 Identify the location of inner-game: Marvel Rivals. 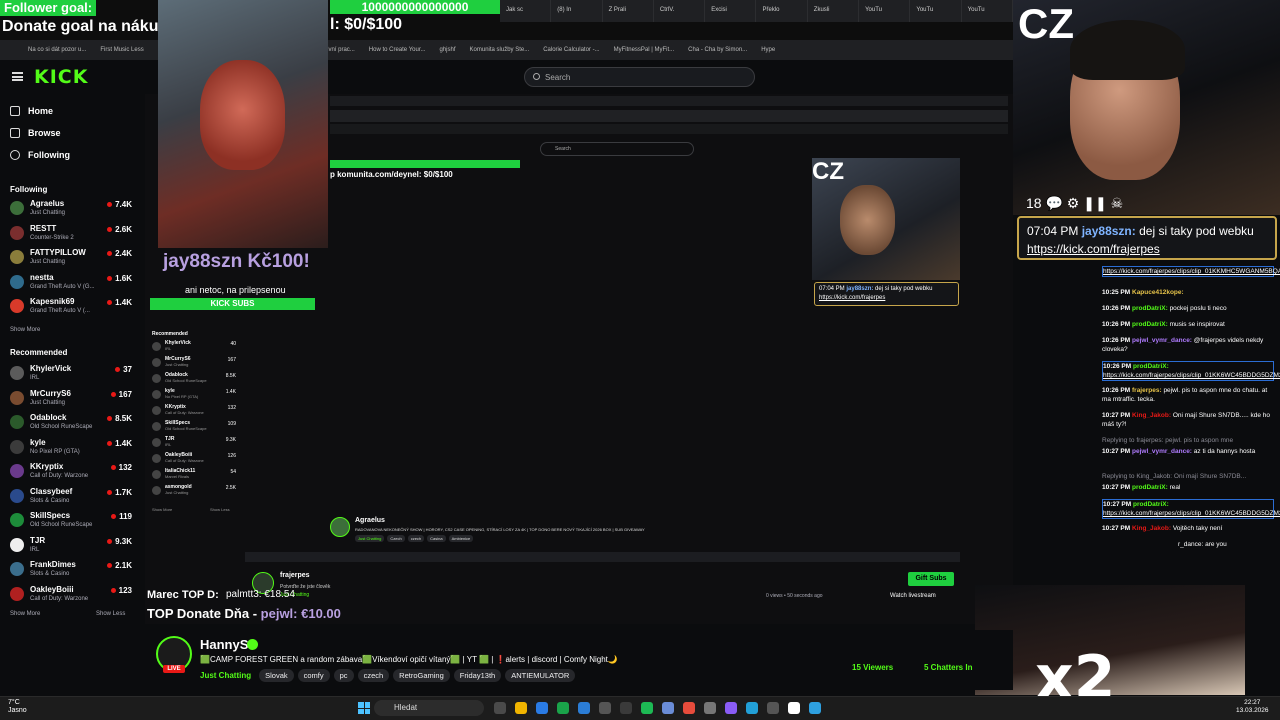
(177, 476).